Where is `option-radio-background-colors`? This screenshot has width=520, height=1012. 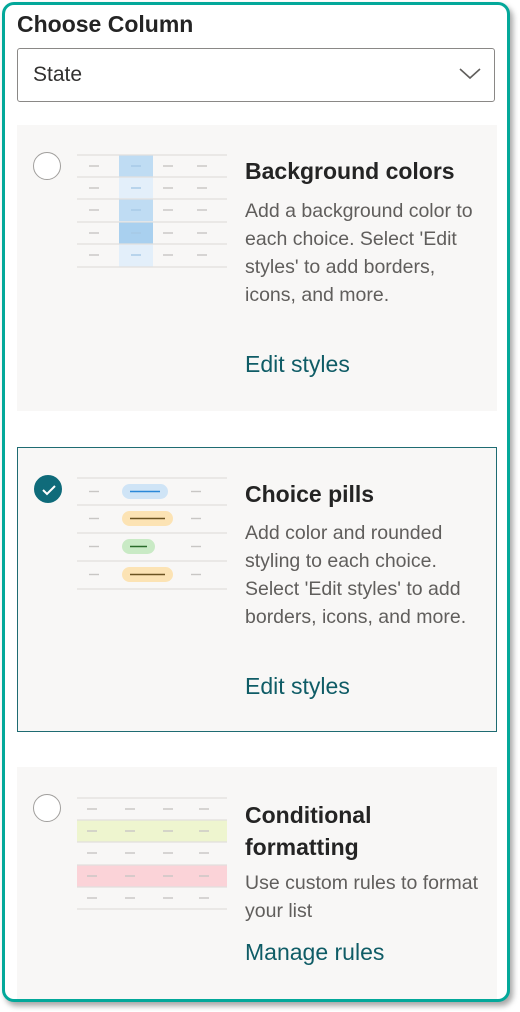
option-radio-background-colors is located at coordinates (47, 166).